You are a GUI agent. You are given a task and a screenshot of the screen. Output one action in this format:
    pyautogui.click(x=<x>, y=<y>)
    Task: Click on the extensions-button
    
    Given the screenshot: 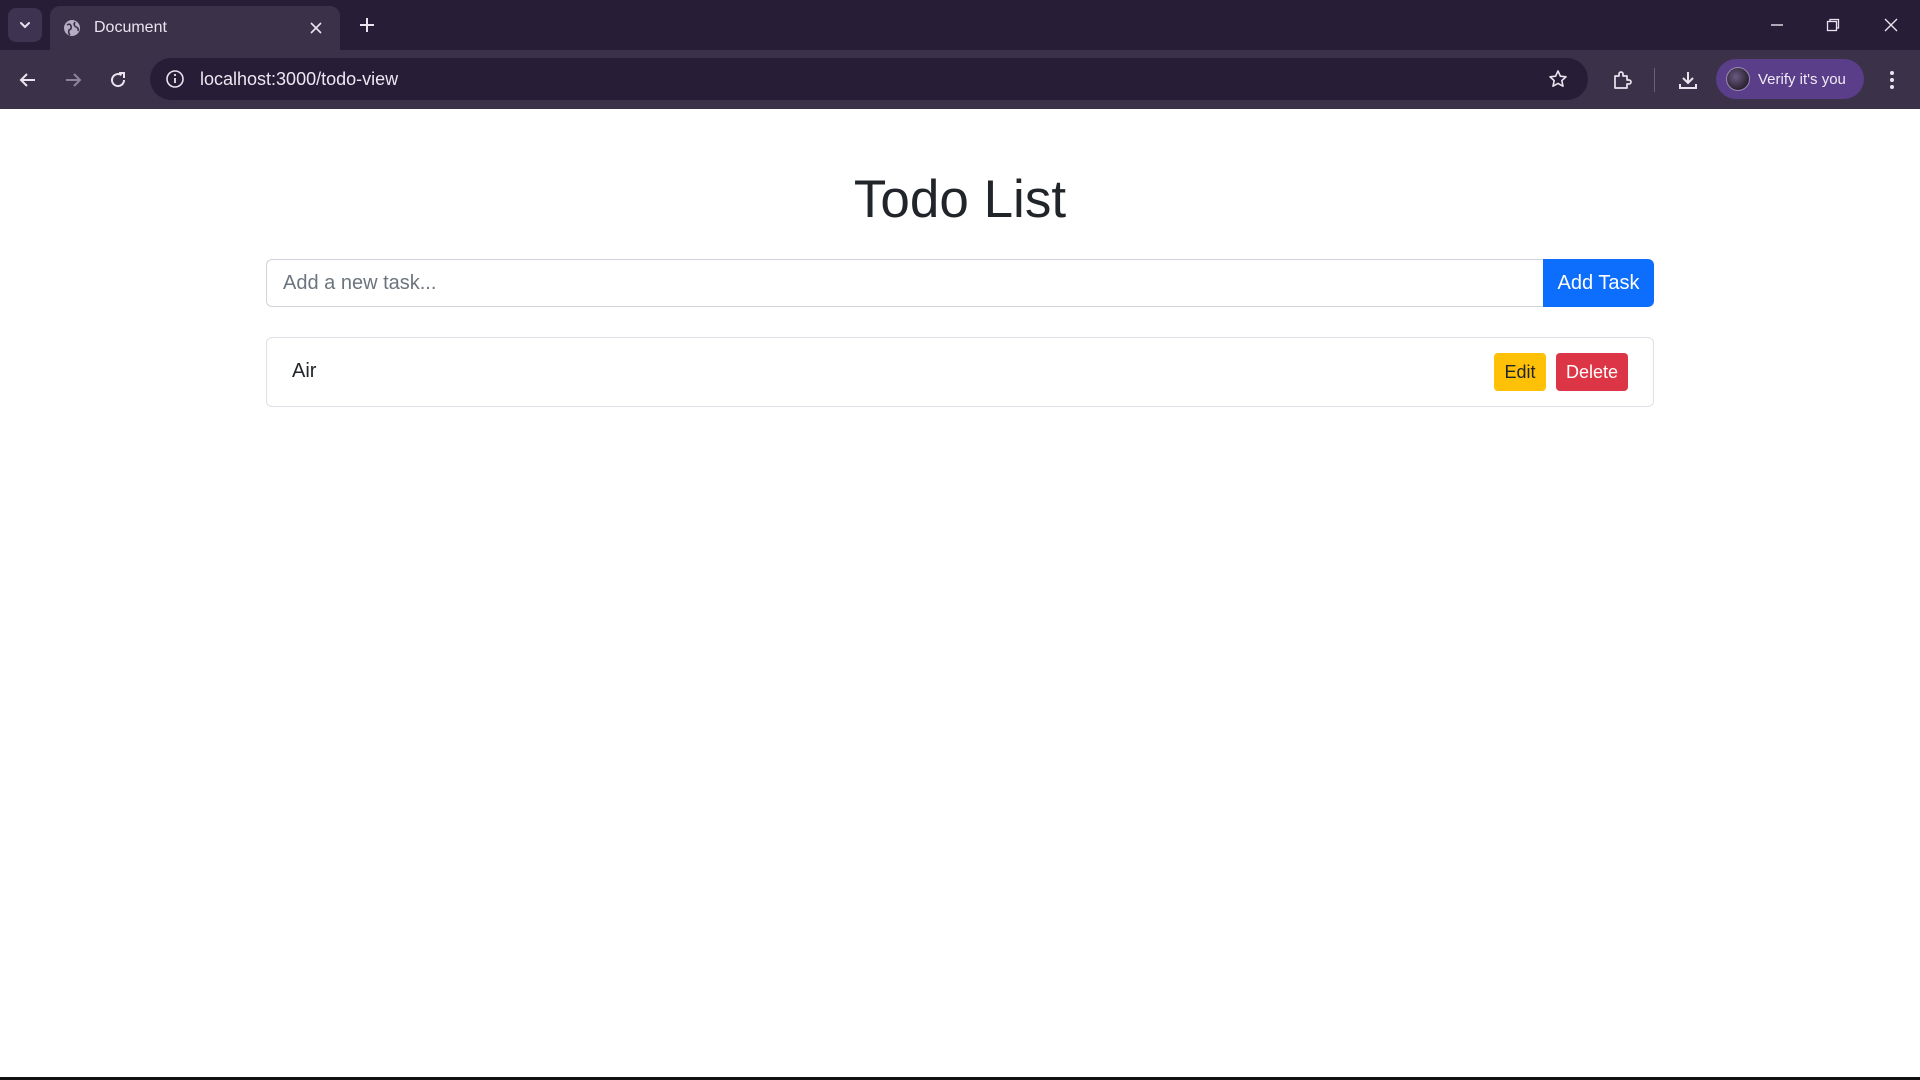 What is the action you would take?
    pyautogui.click(x=1622, y=80)
    